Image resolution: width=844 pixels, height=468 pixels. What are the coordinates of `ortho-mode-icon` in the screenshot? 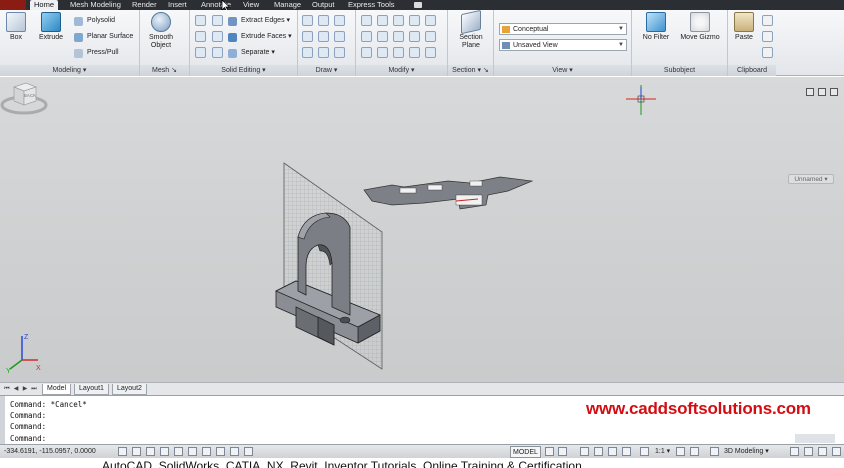 It's located at (150, 451).